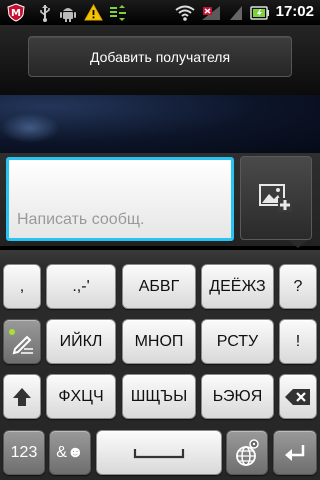 This screenshot has width=320, height=480. I want to click on key-label: ДЕЁЖЗ, so click(237, 286).